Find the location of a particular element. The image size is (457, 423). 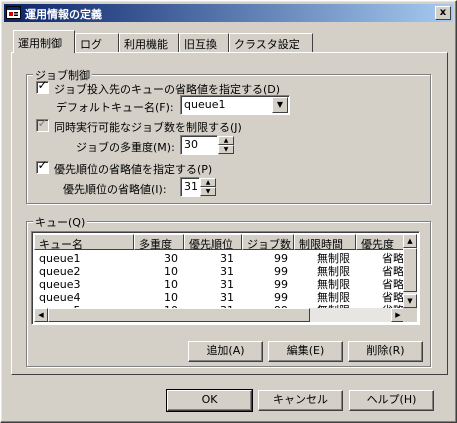

tab-cluster: クラスタ設定 is located at coordinates (271, 42).